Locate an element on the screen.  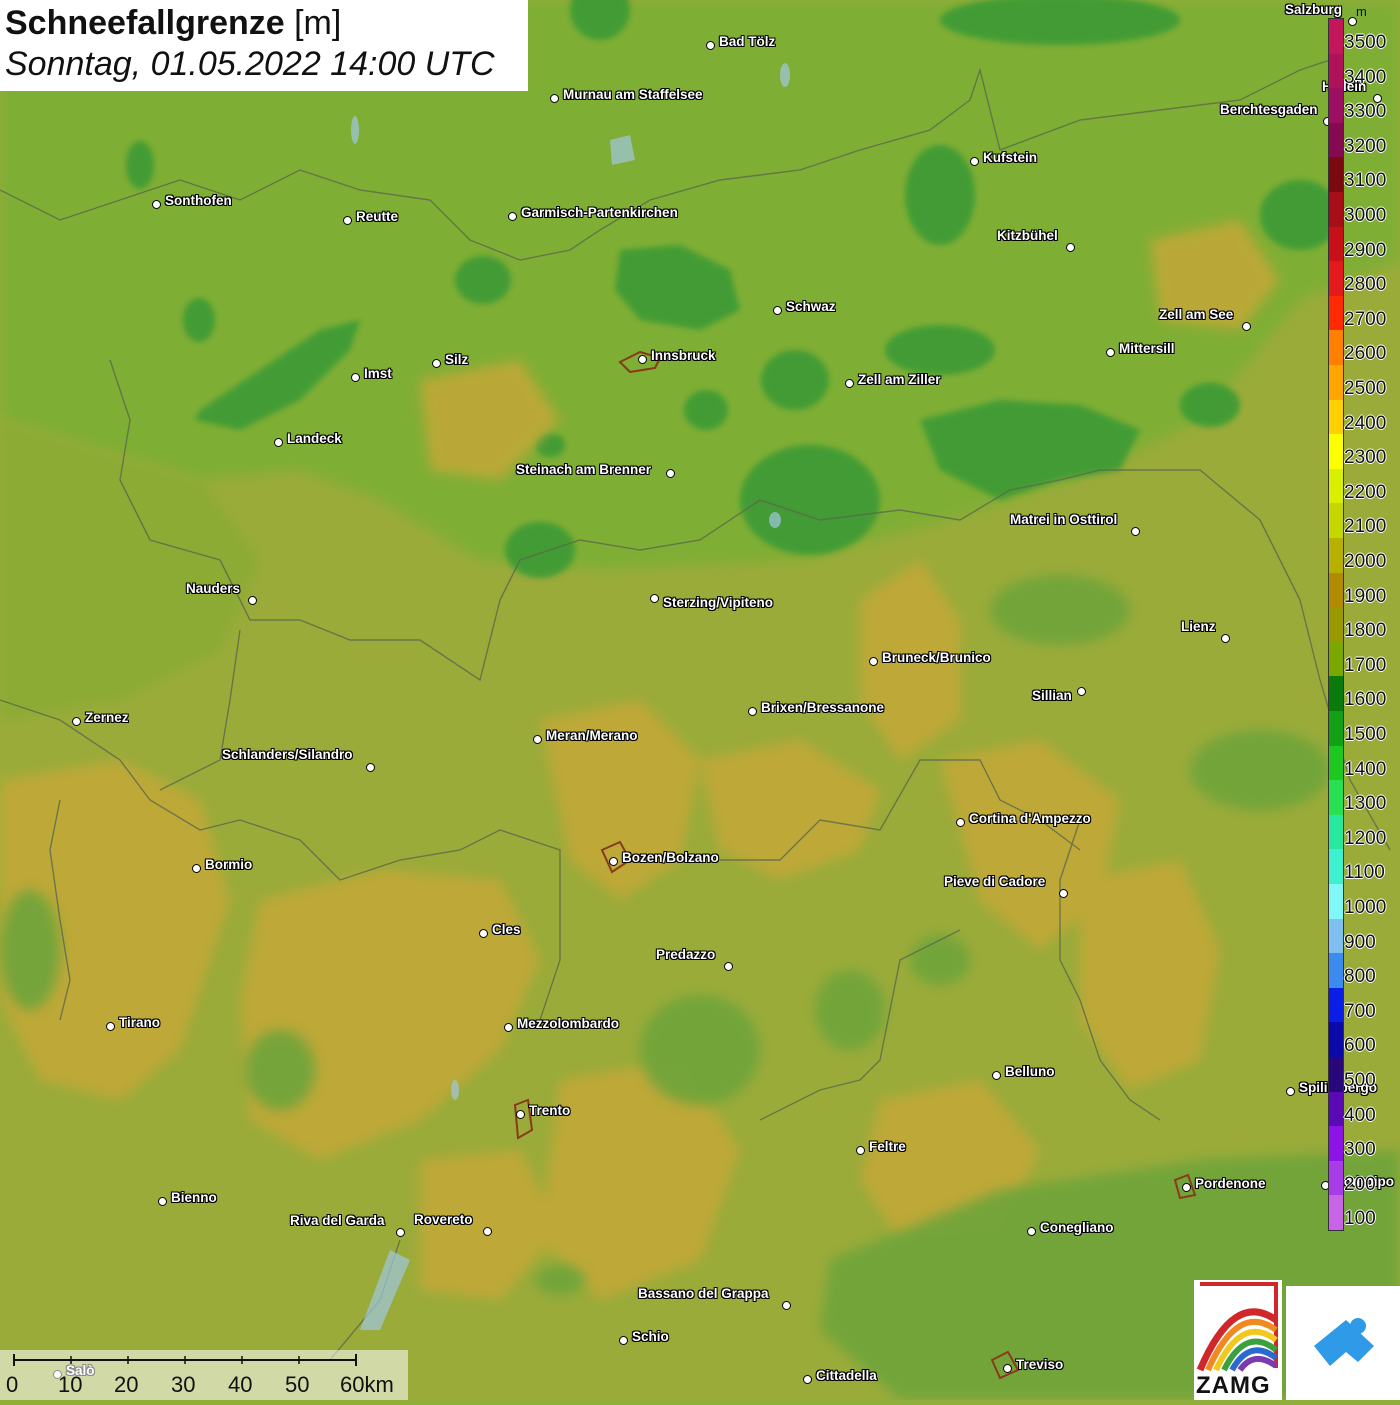
city-label: Landeck is located at coordinates (314, 438).